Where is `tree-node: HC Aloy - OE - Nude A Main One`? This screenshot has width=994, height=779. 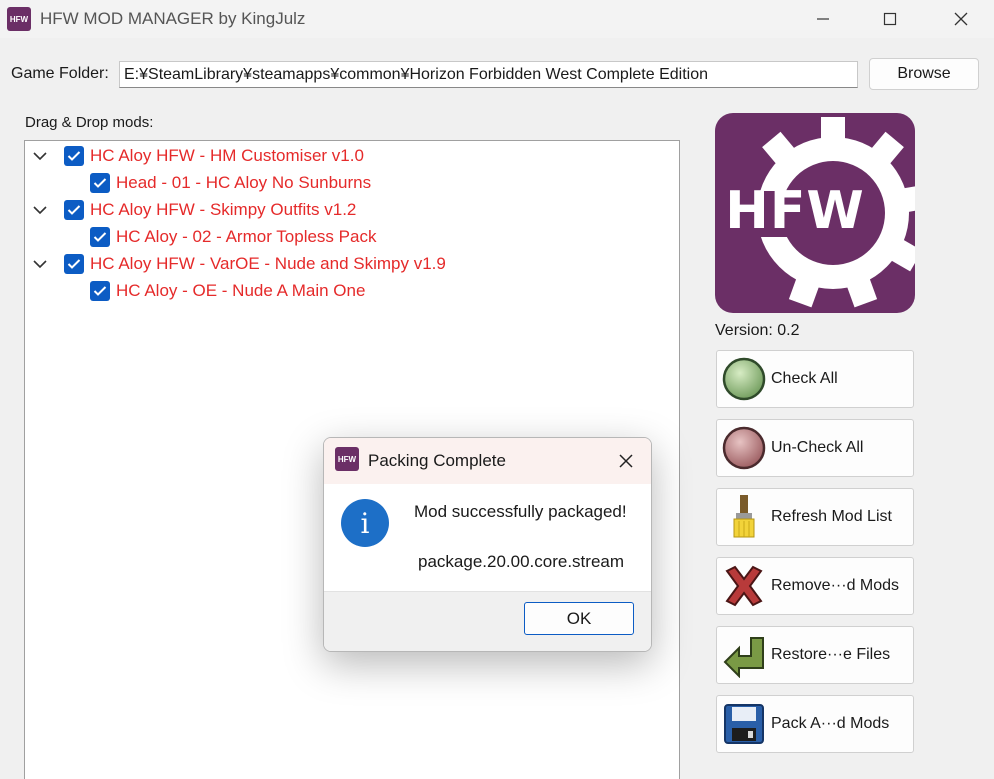 tree-node: HC Aloy - OE - Nude A Main One is located at coordinates (227, 291).